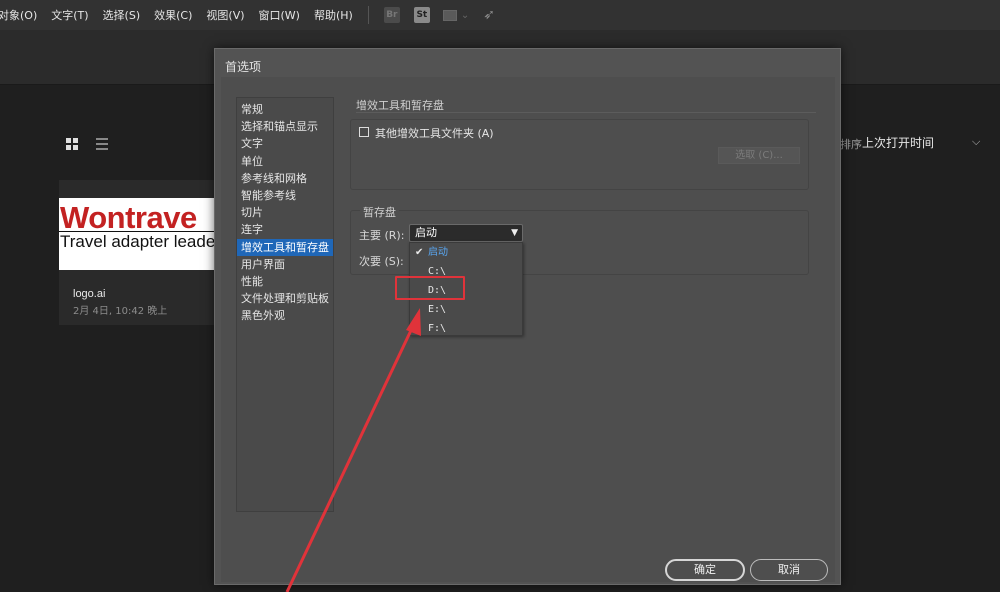 The height and width of the screenshot is (592, 1000). What do you see at coordinates (898, 142) in the screenshot?
I see `sort-dropdown: 上次打开时间` at bounding box center [898, 142].